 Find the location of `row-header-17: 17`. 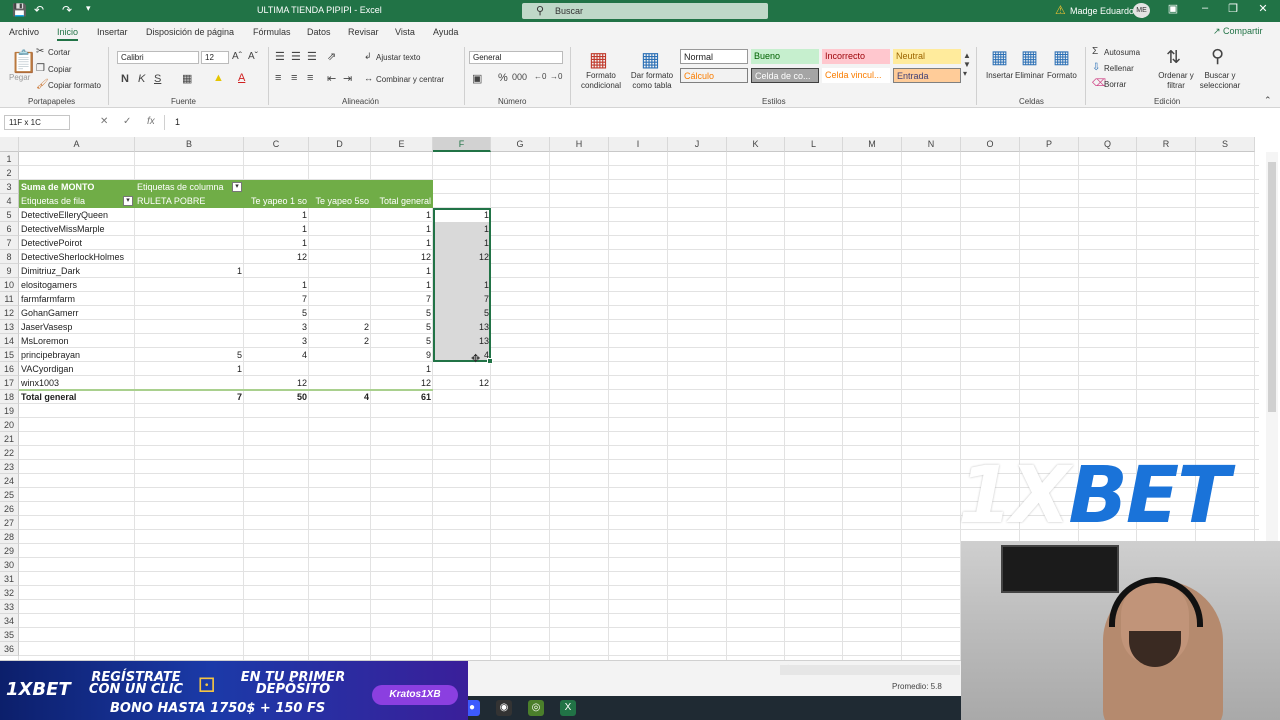

row-header-17: 17 is located at coordinates (9, 383).